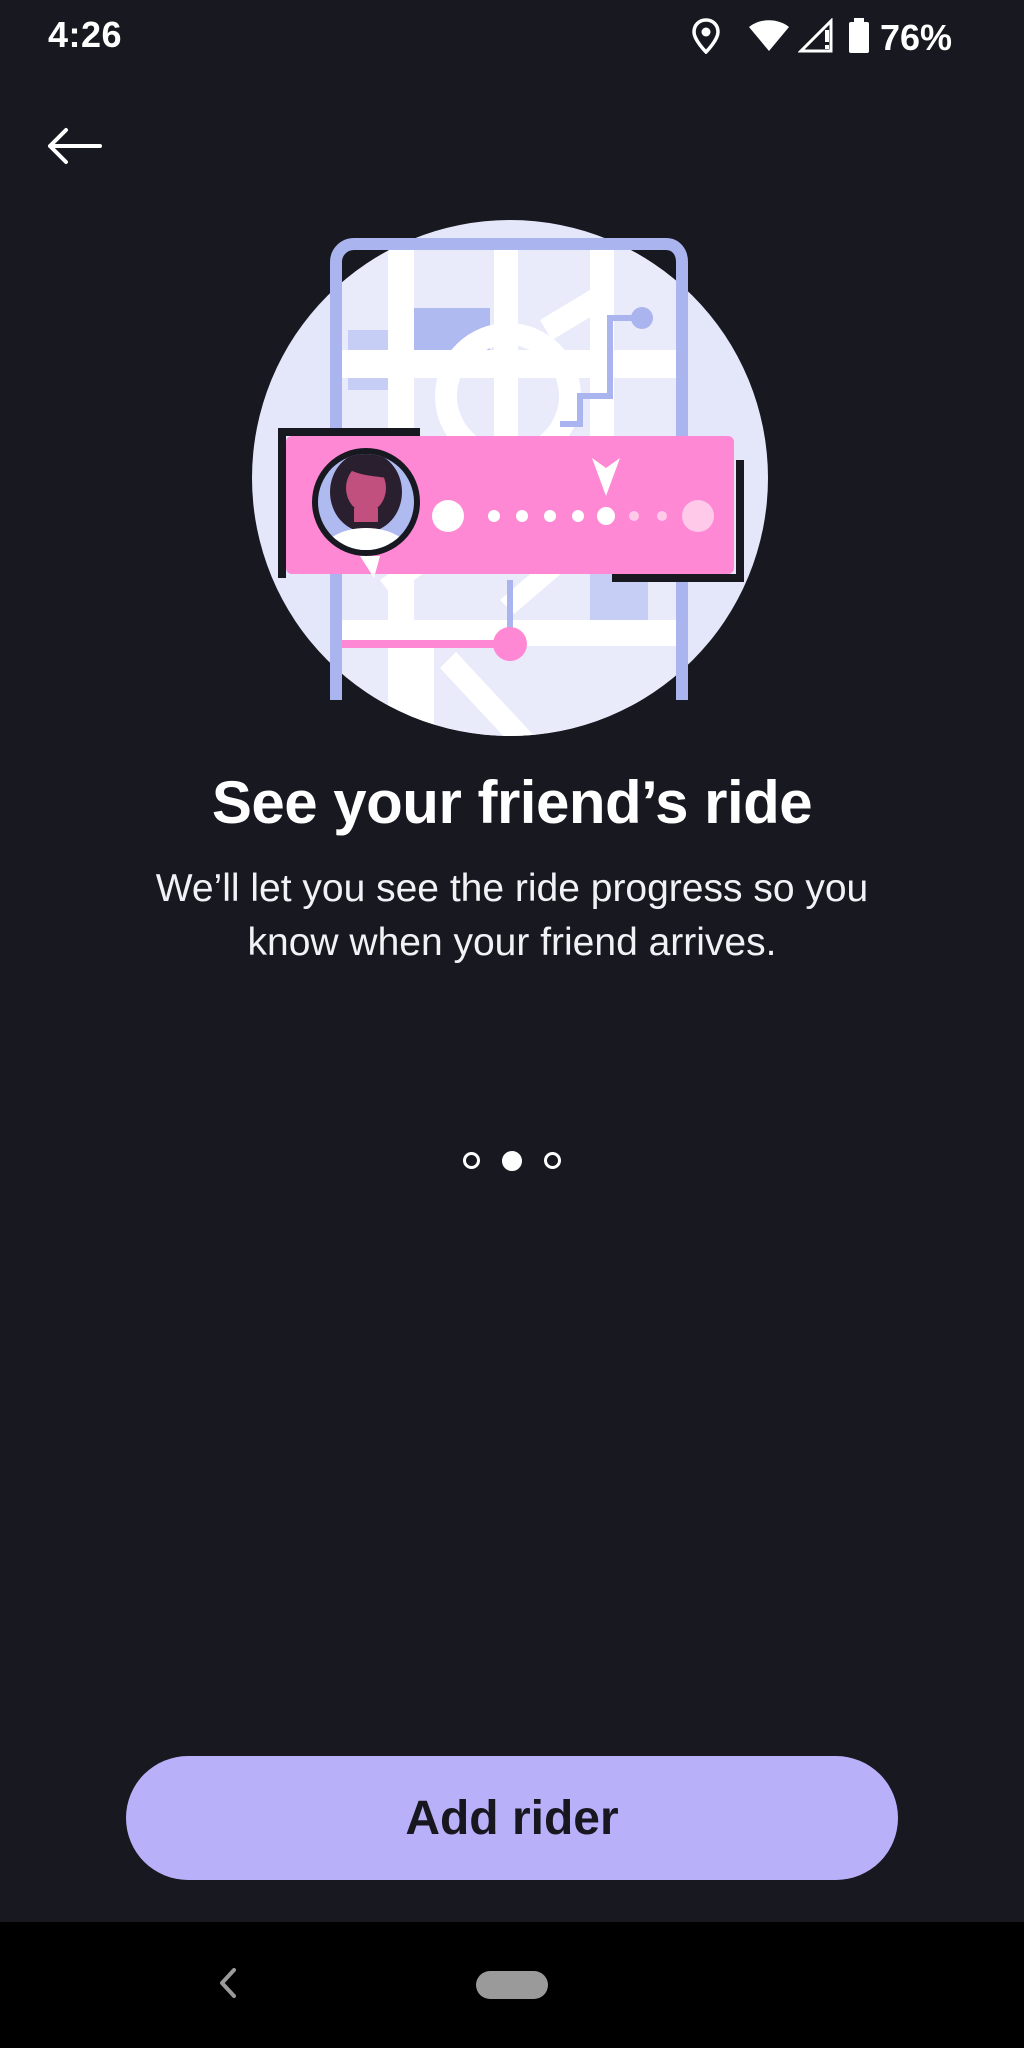 Image resolution: width=1024 pixels, height=2048 pixels. Describe the element at coordinates (512, 1818) in the screenshot. I see `add-rider-button: Add rider` at that location.